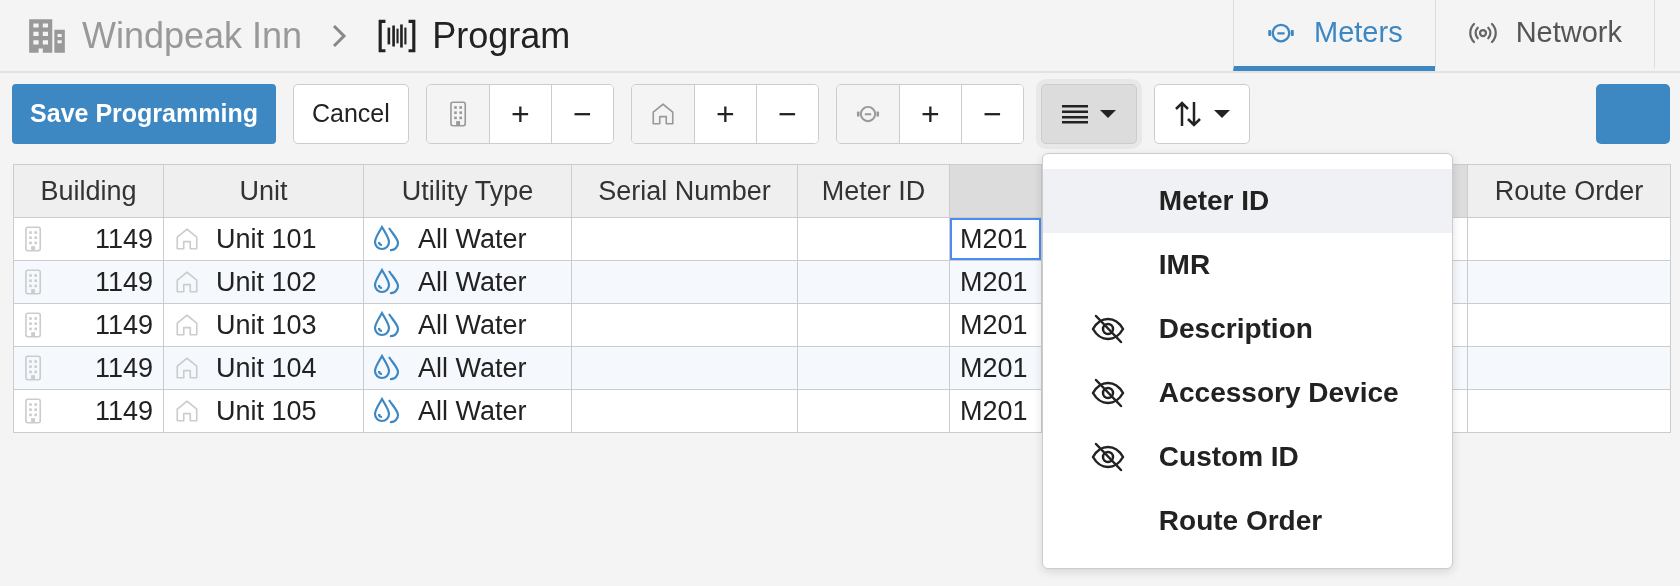 This screenshot has width=1680, height=586. Describe the element at coordinates (1247, 393) in the screenshot. I see `menu-item: Accessory Device` at that location.